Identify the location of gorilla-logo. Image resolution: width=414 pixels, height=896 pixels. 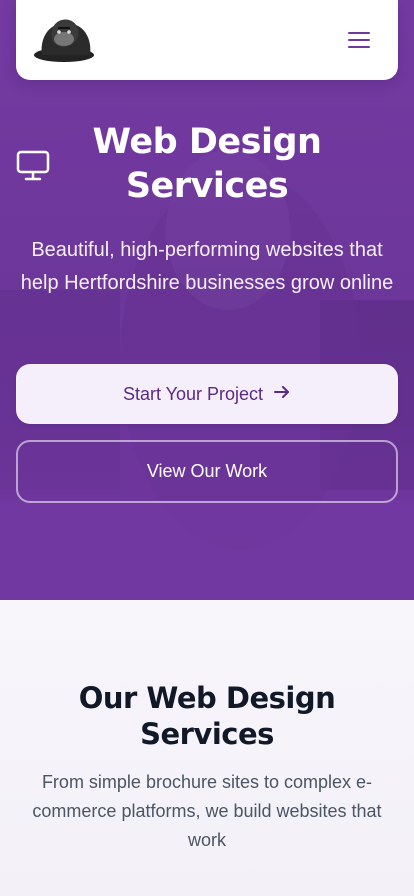
(64, 37).